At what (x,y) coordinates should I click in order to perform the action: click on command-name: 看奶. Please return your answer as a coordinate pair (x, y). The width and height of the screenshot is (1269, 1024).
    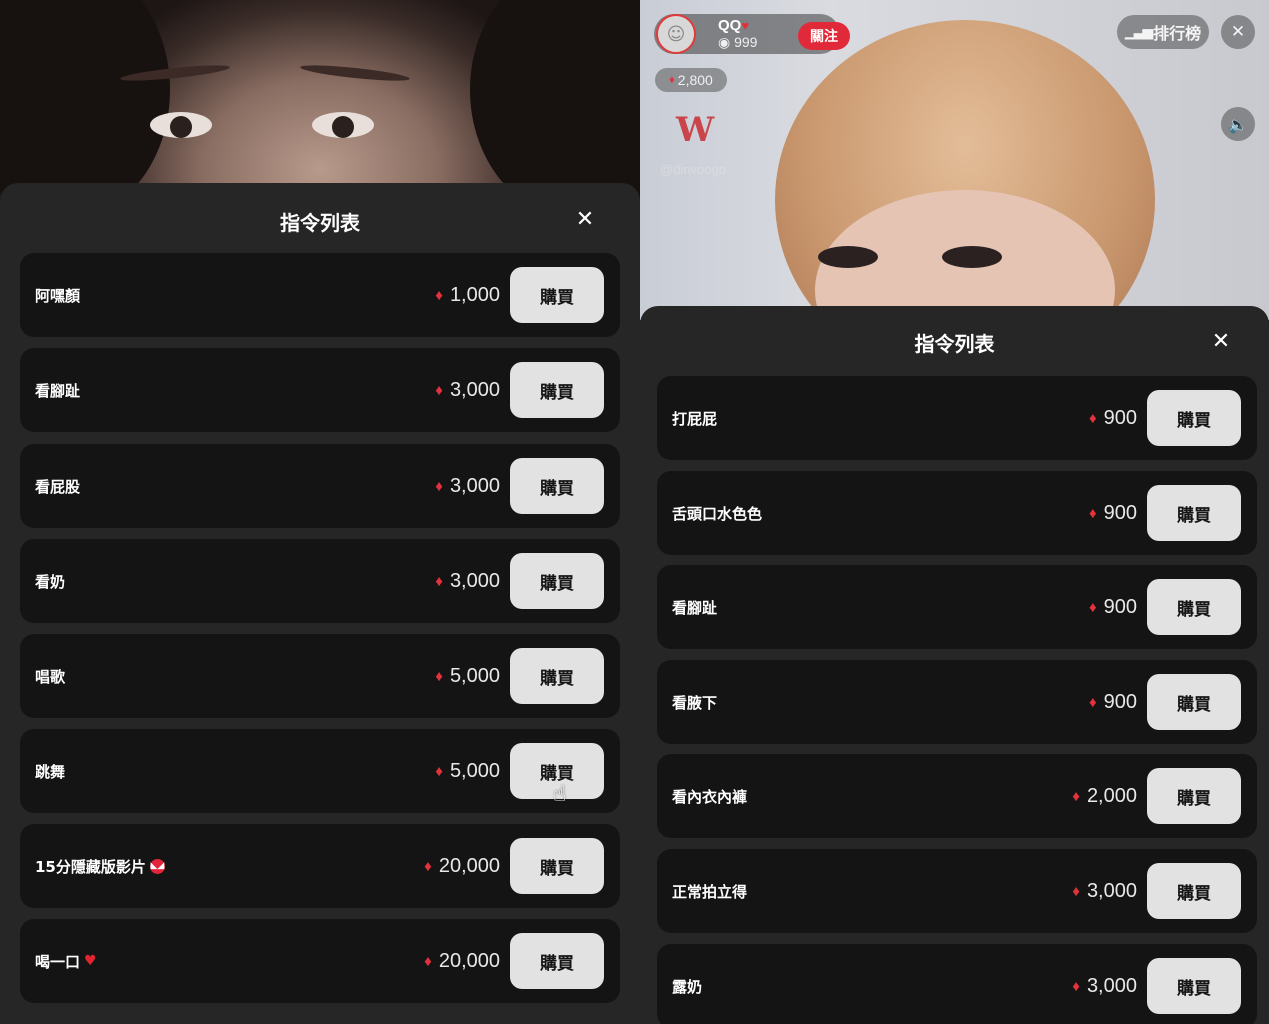
    Looking at the image, I should click on (50, 581).